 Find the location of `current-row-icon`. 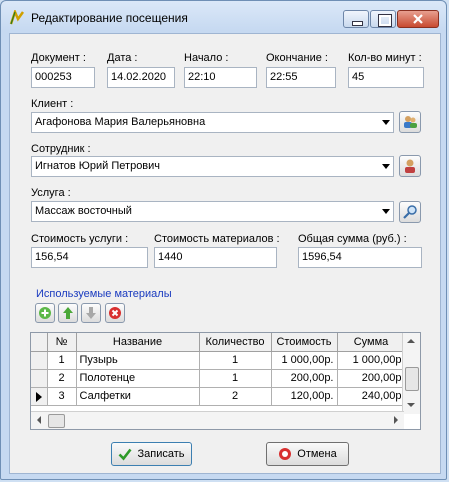

current-row-icon is located at coordinates (39, 396).